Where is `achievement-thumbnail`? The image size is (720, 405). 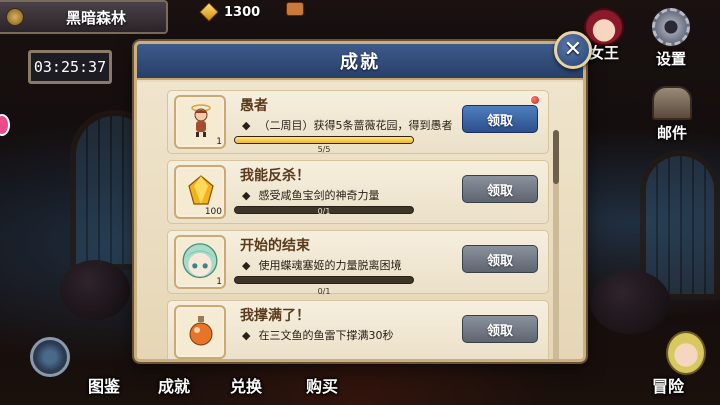 achievement-thumbnail is located at coordinates (200, 332).